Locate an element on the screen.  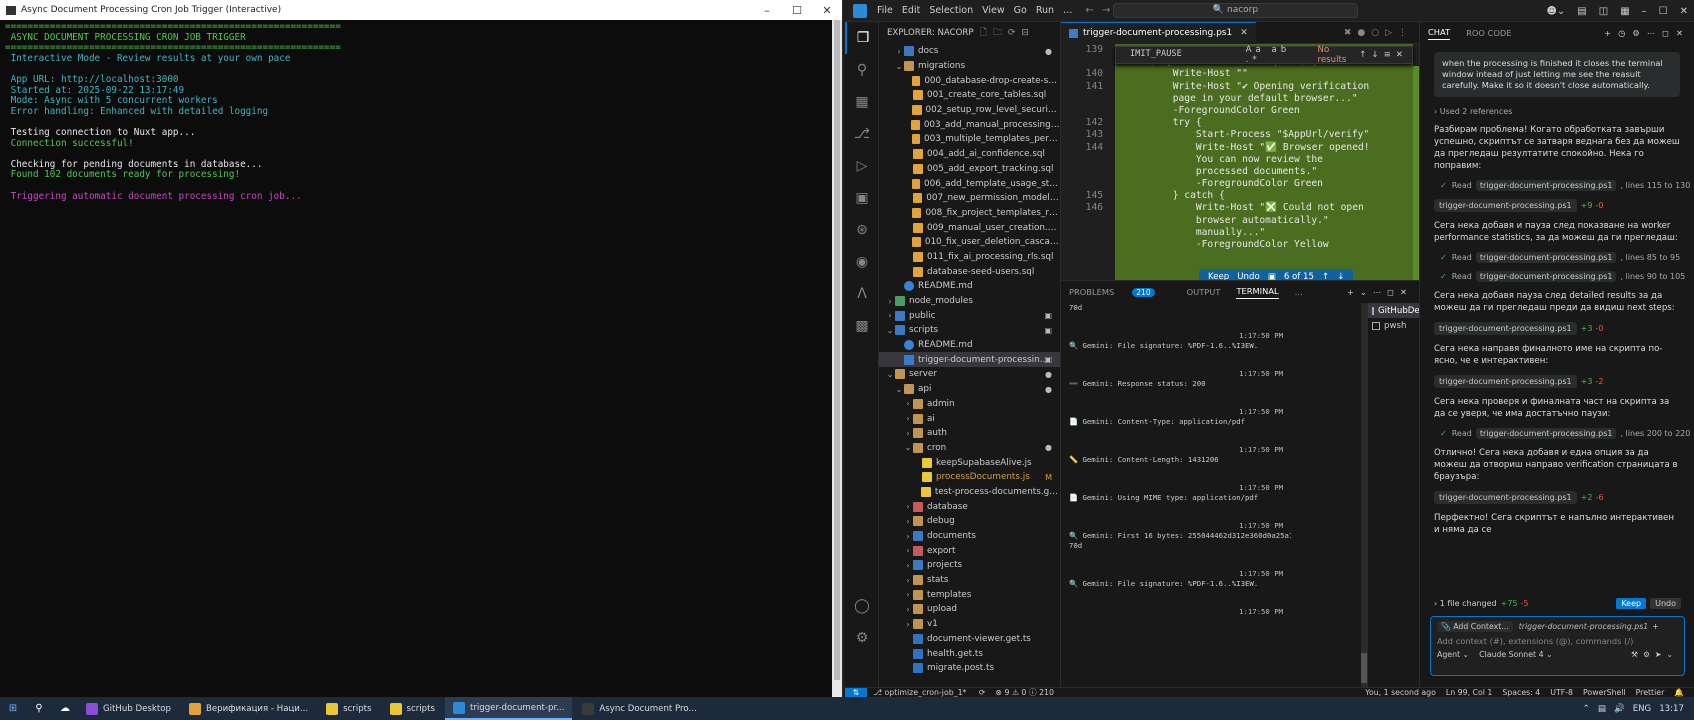
settings-gear-icon: ⚙ is located at coordinates (862, 638).